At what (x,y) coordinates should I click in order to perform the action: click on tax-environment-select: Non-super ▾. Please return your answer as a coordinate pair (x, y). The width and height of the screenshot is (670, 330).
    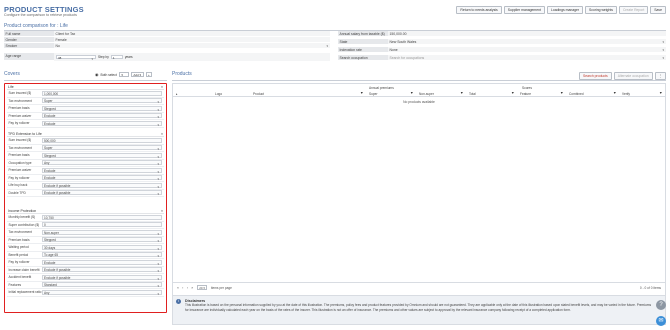
    Looking at the image, I should click on (102, 232).